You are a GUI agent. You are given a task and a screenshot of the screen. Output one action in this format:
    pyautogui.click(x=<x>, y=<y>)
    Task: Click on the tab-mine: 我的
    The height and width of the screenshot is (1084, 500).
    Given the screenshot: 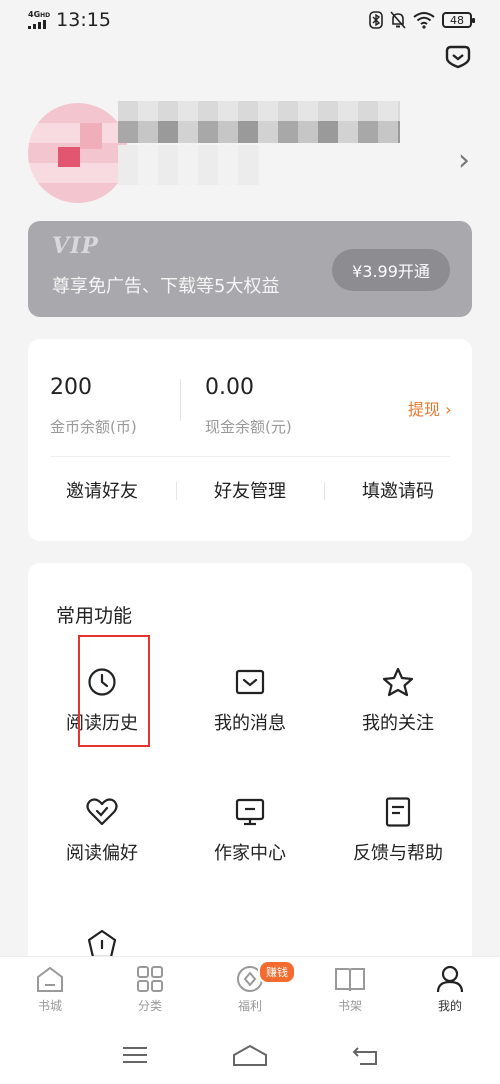 What is the action you would take?
    pyautogui.click(x=450, y=991)
    